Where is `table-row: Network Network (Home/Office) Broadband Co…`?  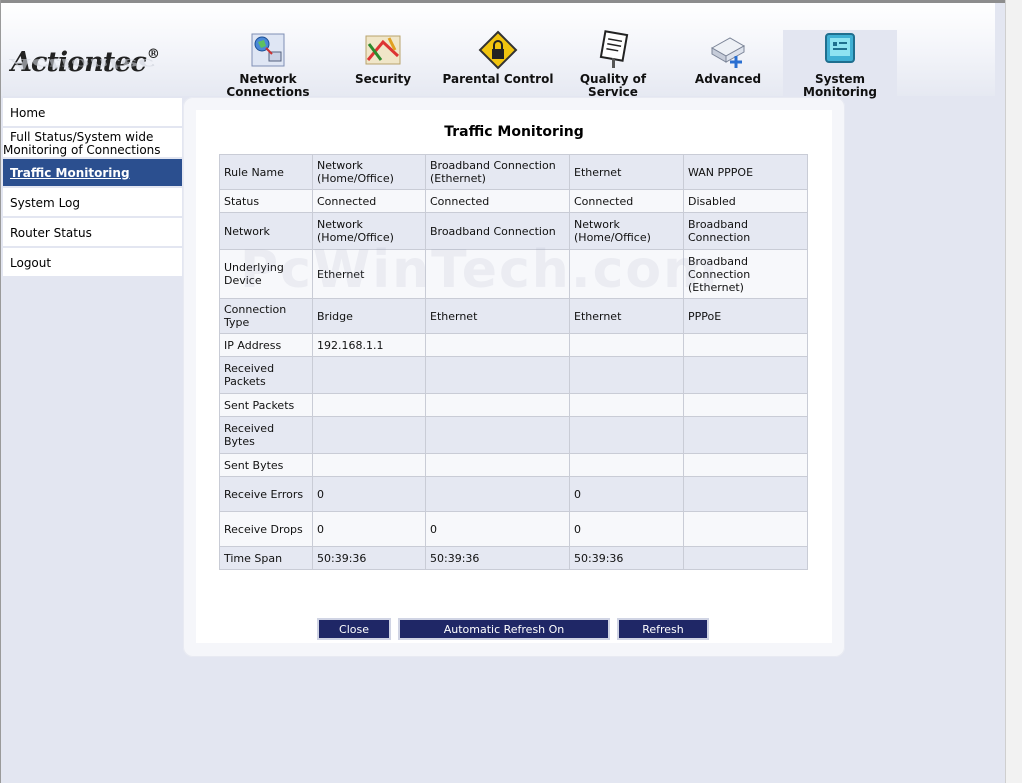
table-row: Network Network (Home/Office) Broadband Co… is located at coordinates (513, 231).